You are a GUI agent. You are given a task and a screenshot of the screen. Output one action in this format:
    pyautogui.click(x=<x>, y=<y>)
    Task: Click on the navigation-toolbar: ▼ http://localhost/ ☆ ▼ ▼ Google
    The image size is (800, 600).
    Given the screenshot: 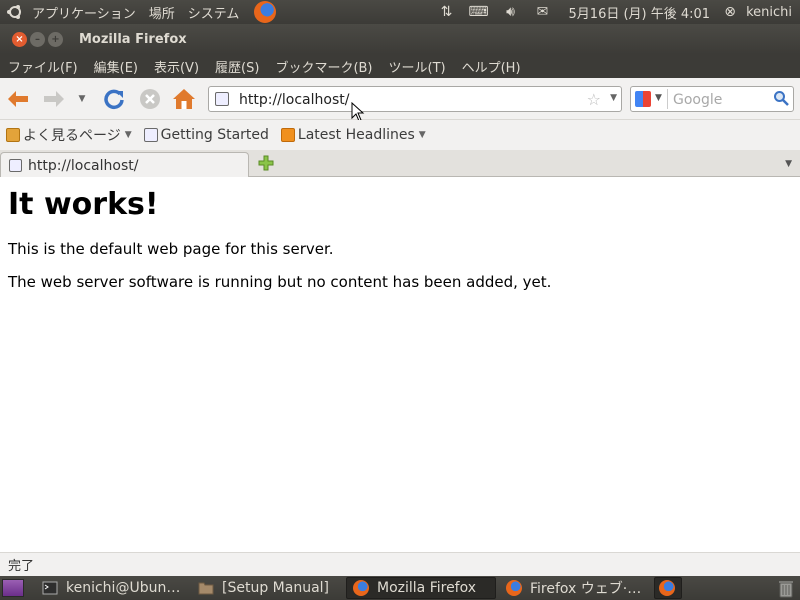 What is the action you would take?
    pyautogui.click(x=400, y=100)
    